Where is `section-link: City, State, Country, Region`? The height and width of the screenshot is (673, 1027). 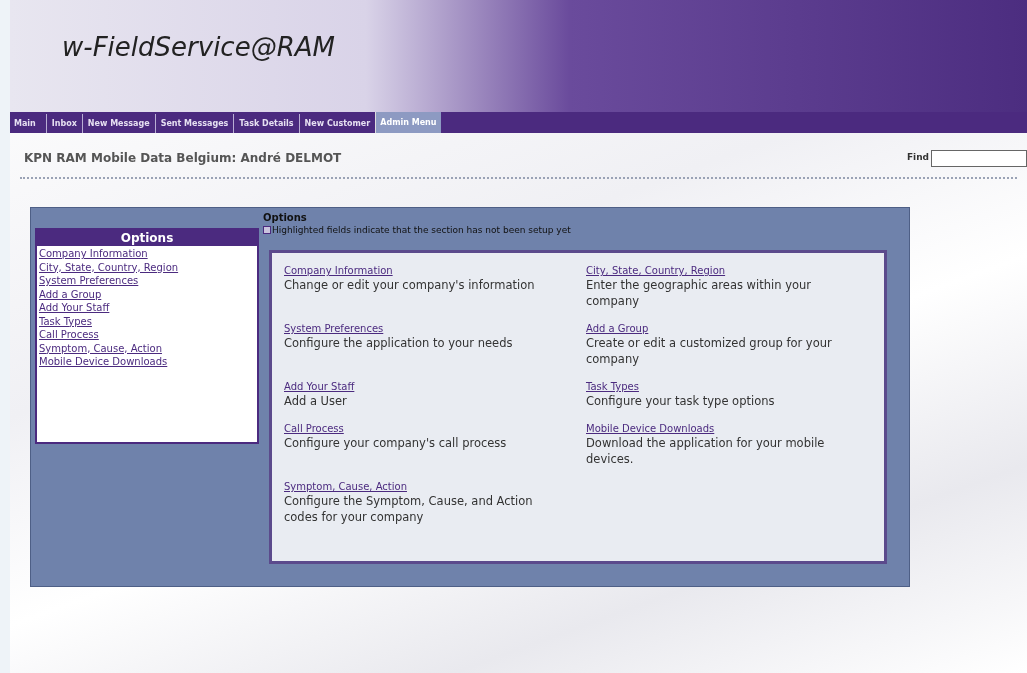
section-link: City, State, Country, Region is located at coordinates (656, 271).